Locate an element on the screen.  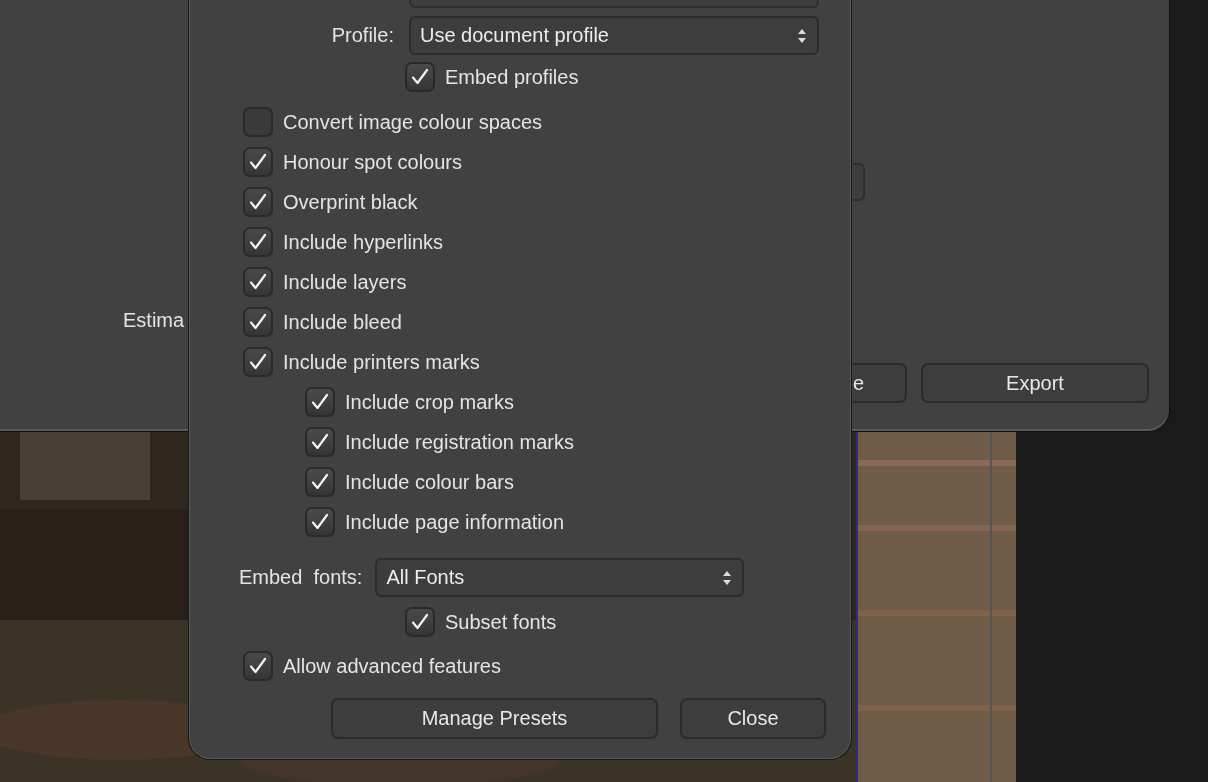
checkbox-label: Convert image colour spaces is located at coordinates (412, 122).